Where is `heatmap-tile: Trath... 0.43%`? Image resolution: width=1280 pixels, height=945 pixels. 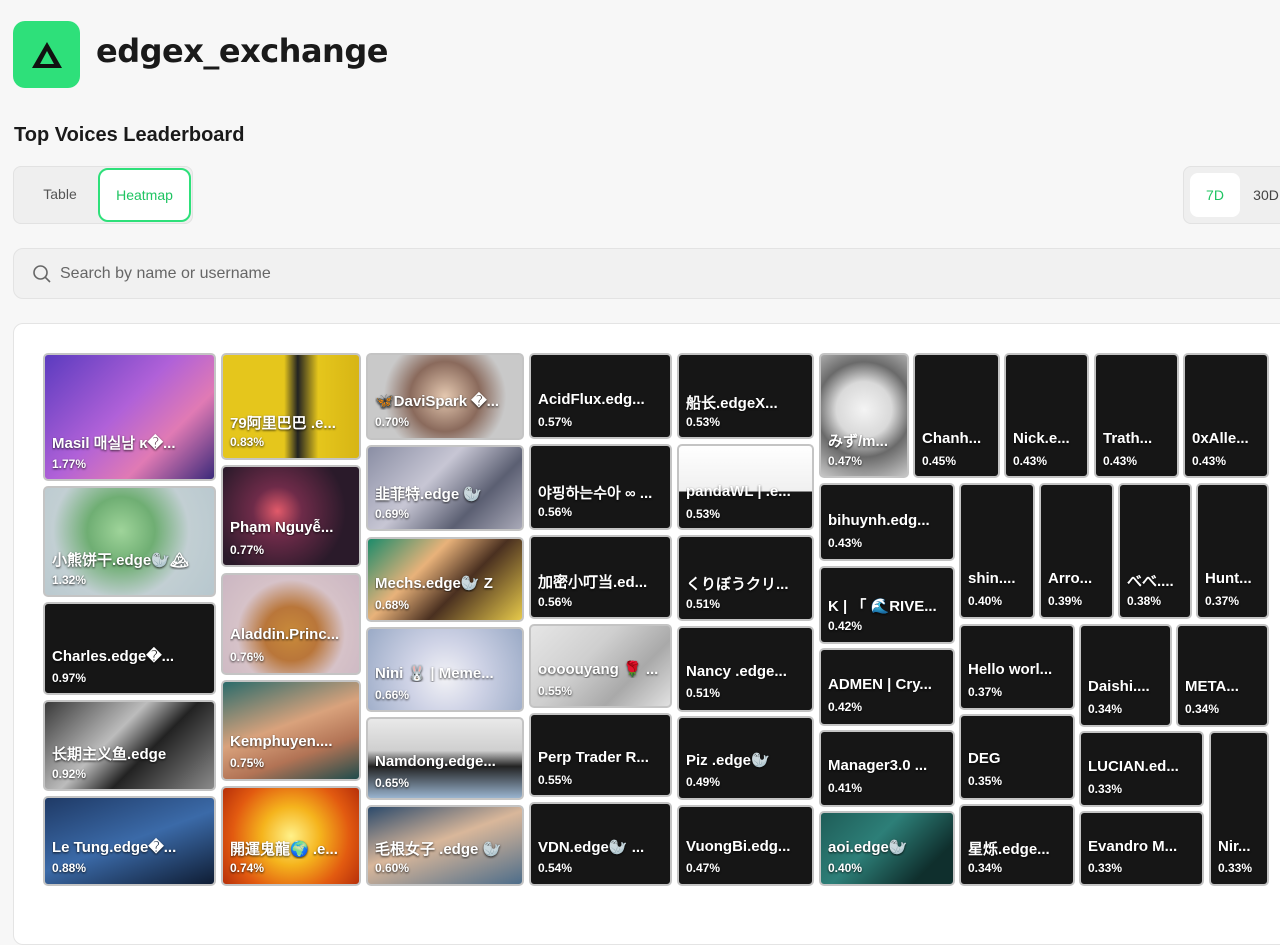 heatmap-tile: Trath... 0.43% is located at coordinates (1136, 415).